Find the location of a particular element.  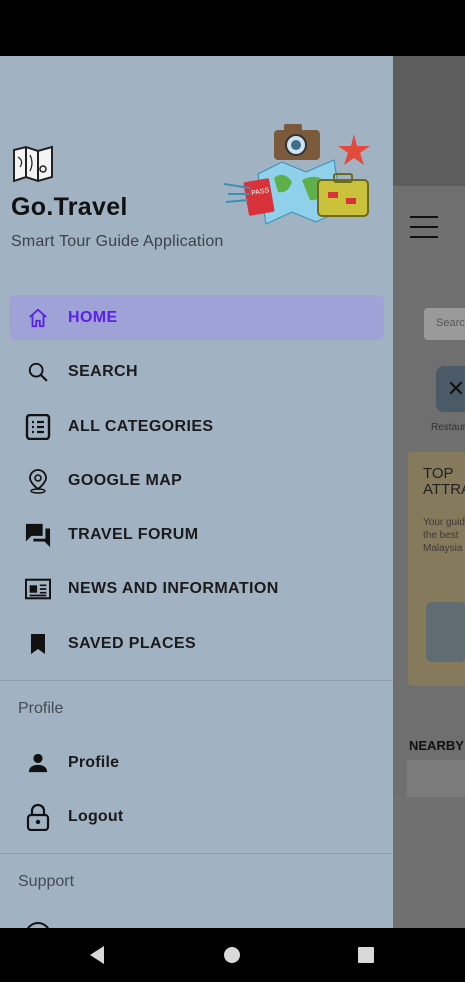

system-navigation-bar is located at coordinates (232, 955).